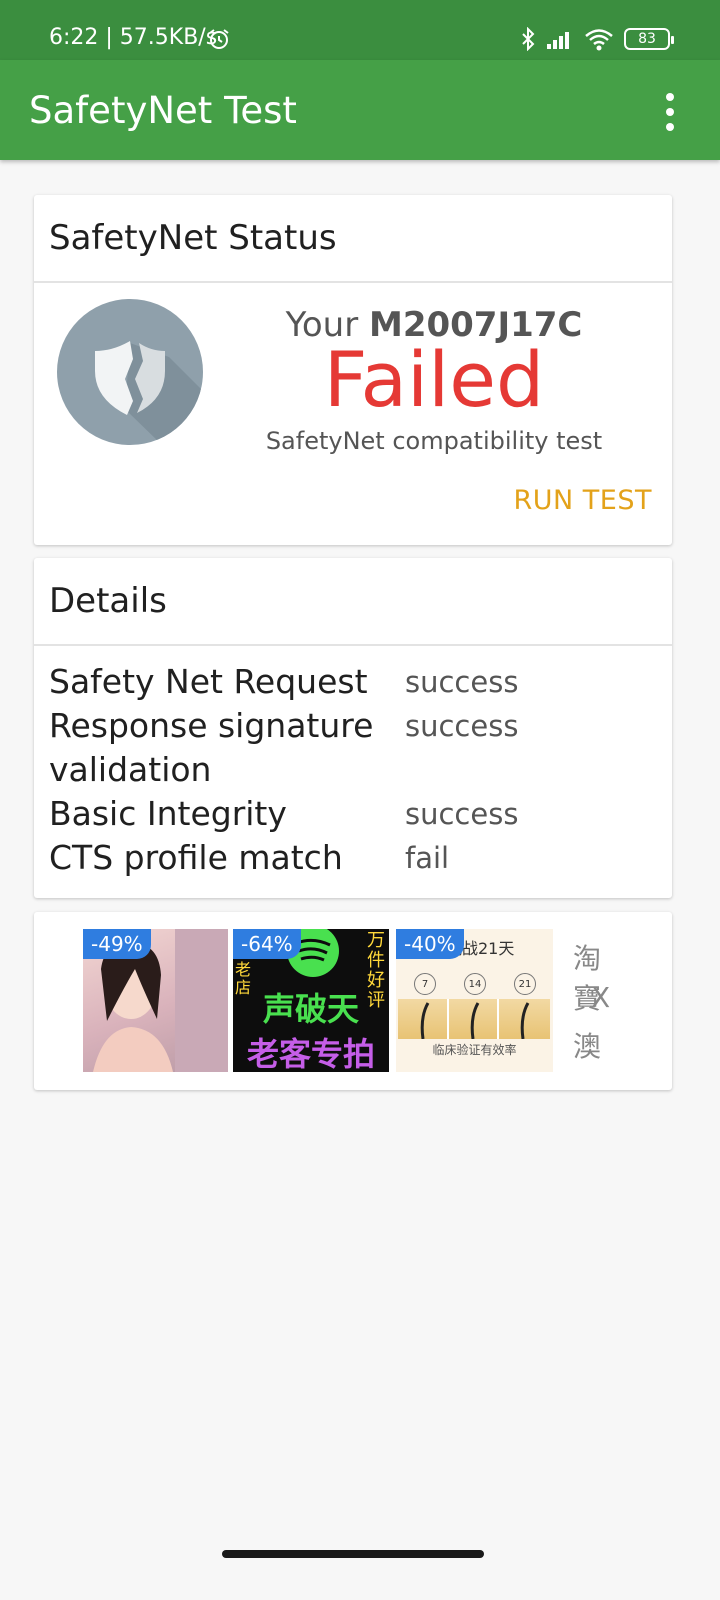 The height and width of the screenshot is (1600, 720). I want to click on details-card-heading: Details, so click(353, 602).